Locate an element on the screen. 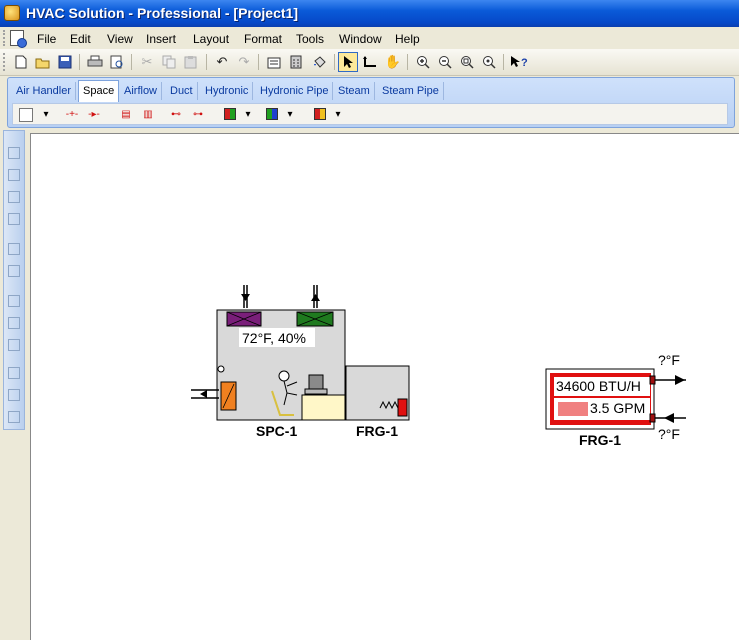 The height and width of the screenshot is (640, 739). save-icon is located at coordinates (65, 62).